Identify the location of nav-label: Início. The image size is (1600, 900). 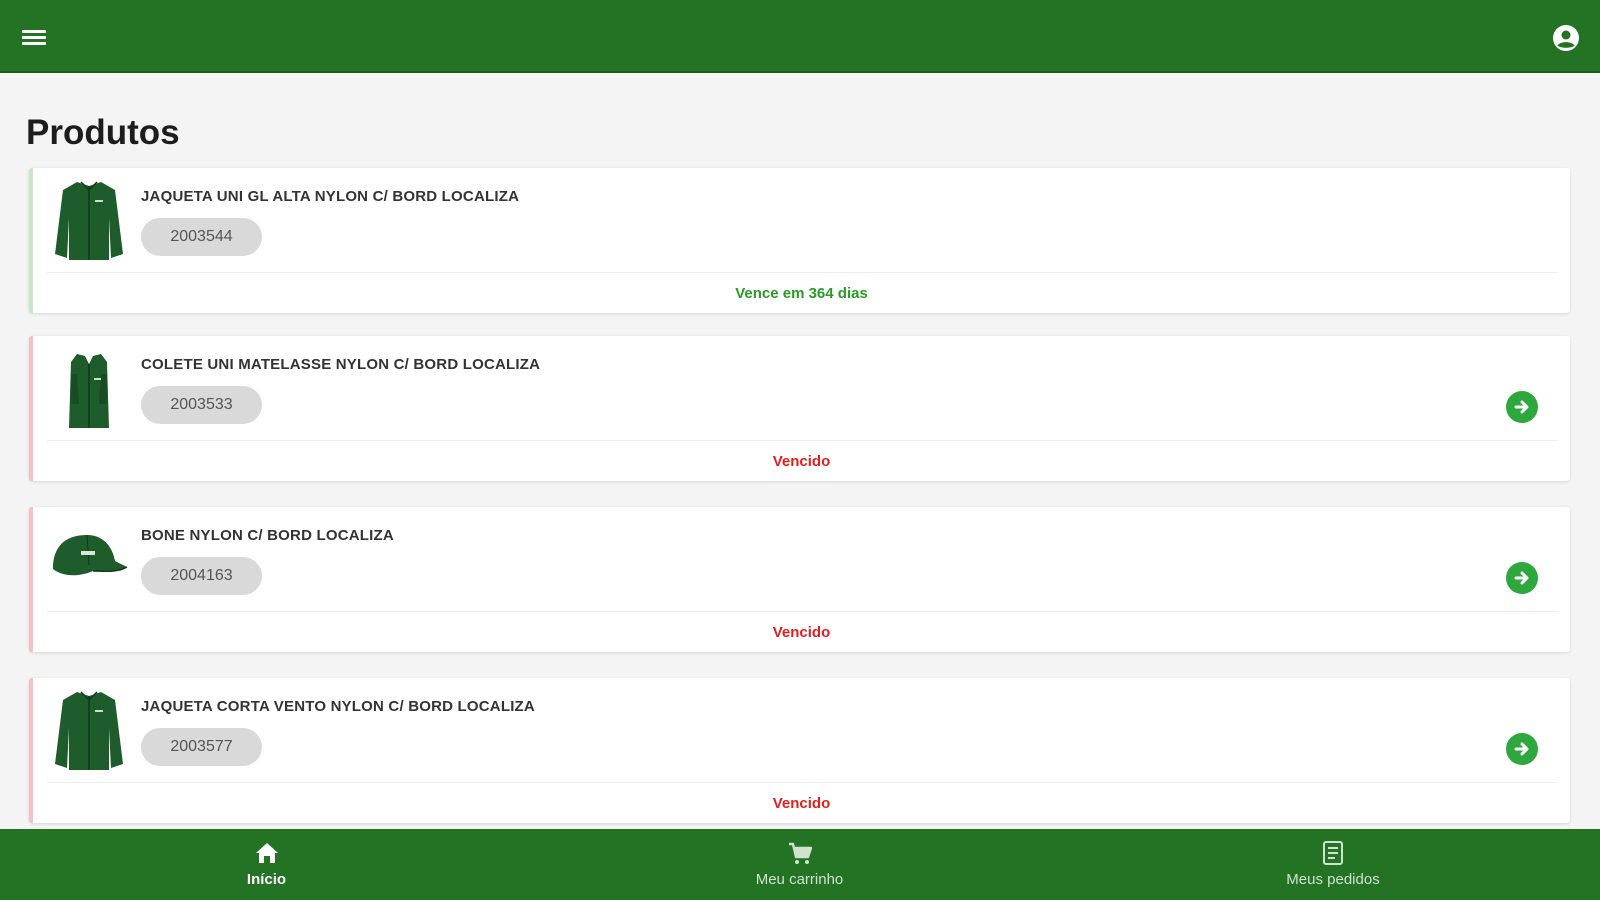
(266, 879).